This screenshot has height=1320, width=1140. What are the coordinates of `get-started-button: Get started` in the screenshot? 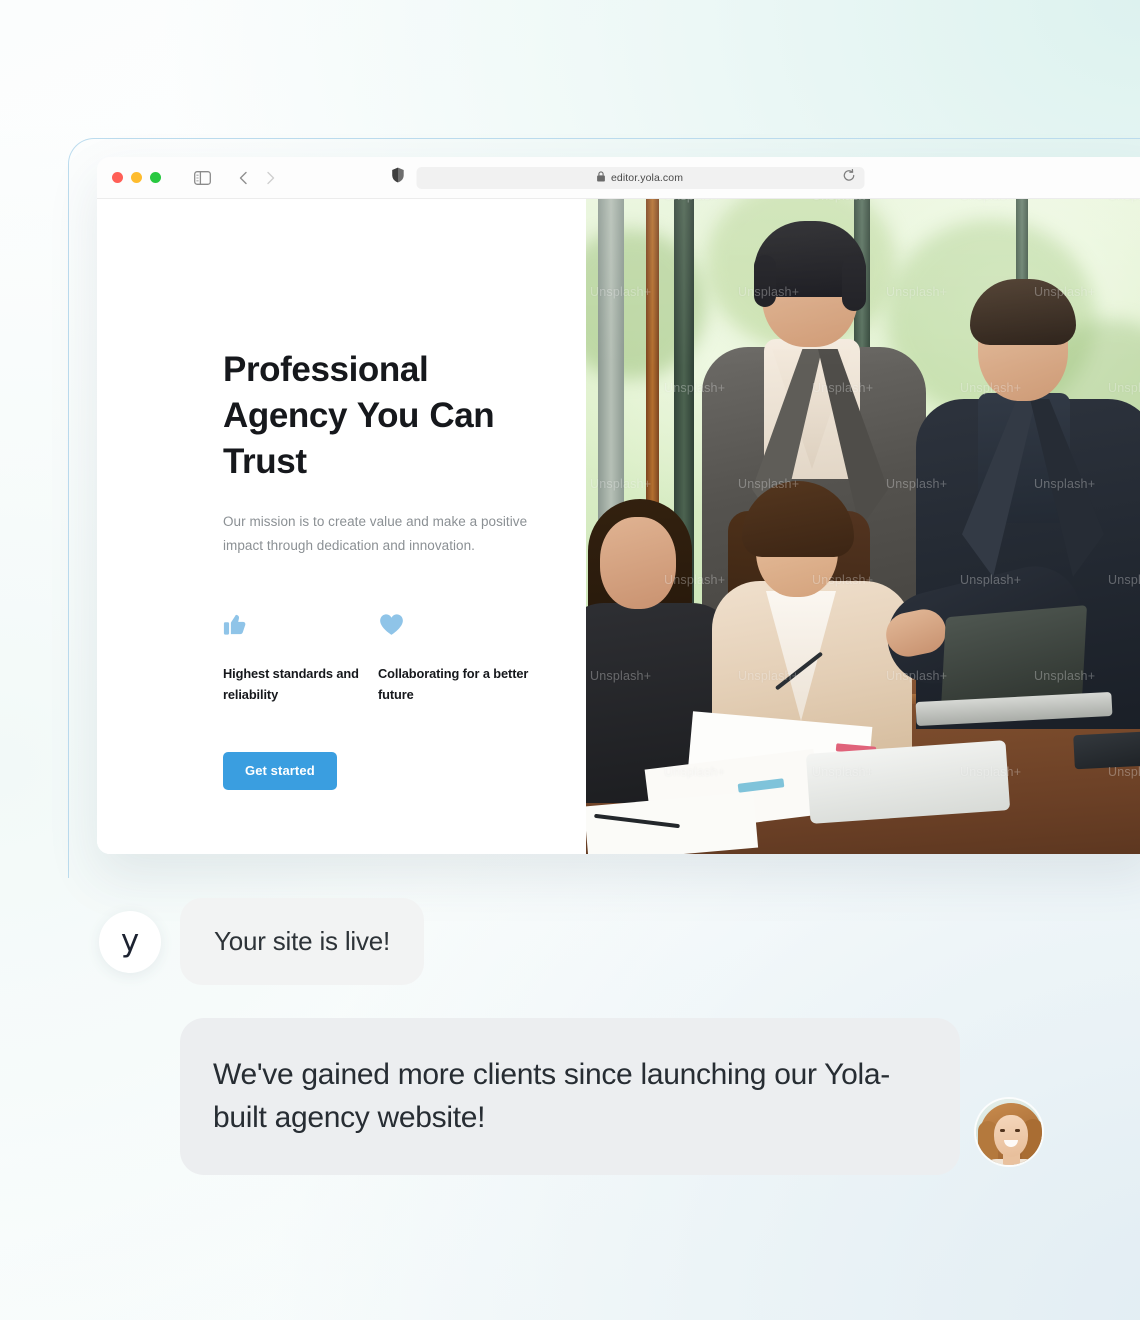 It's located at (280, 770).